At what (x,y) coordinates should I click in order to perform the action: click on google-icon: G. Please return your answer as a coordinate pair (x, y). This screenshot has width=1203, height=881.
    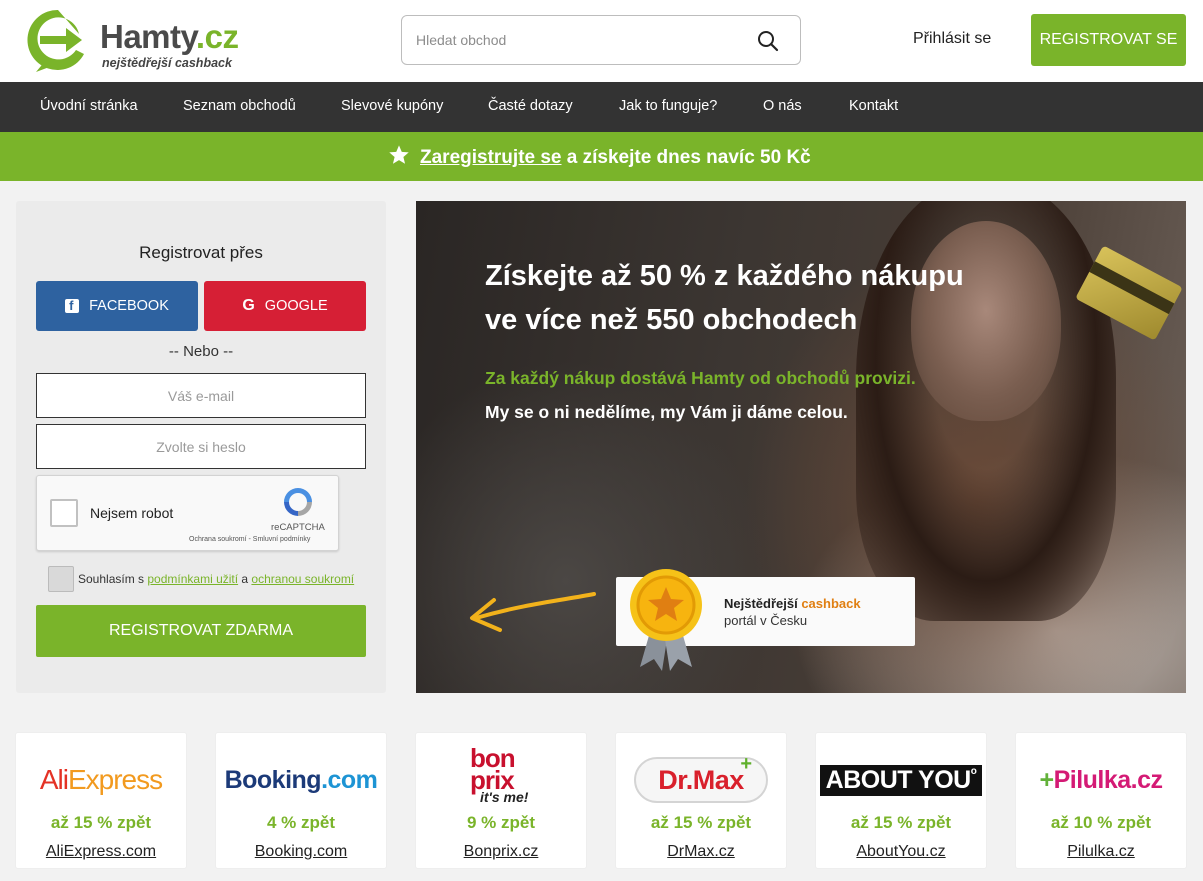
    Looking at the image, I should click on (248, 305).